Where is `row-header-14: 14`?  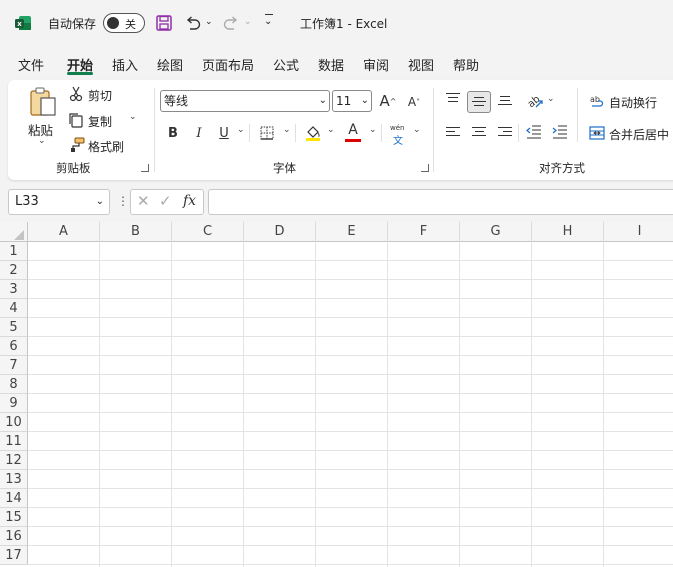
row-header-14: 14 is located at coordinates (14, 498).